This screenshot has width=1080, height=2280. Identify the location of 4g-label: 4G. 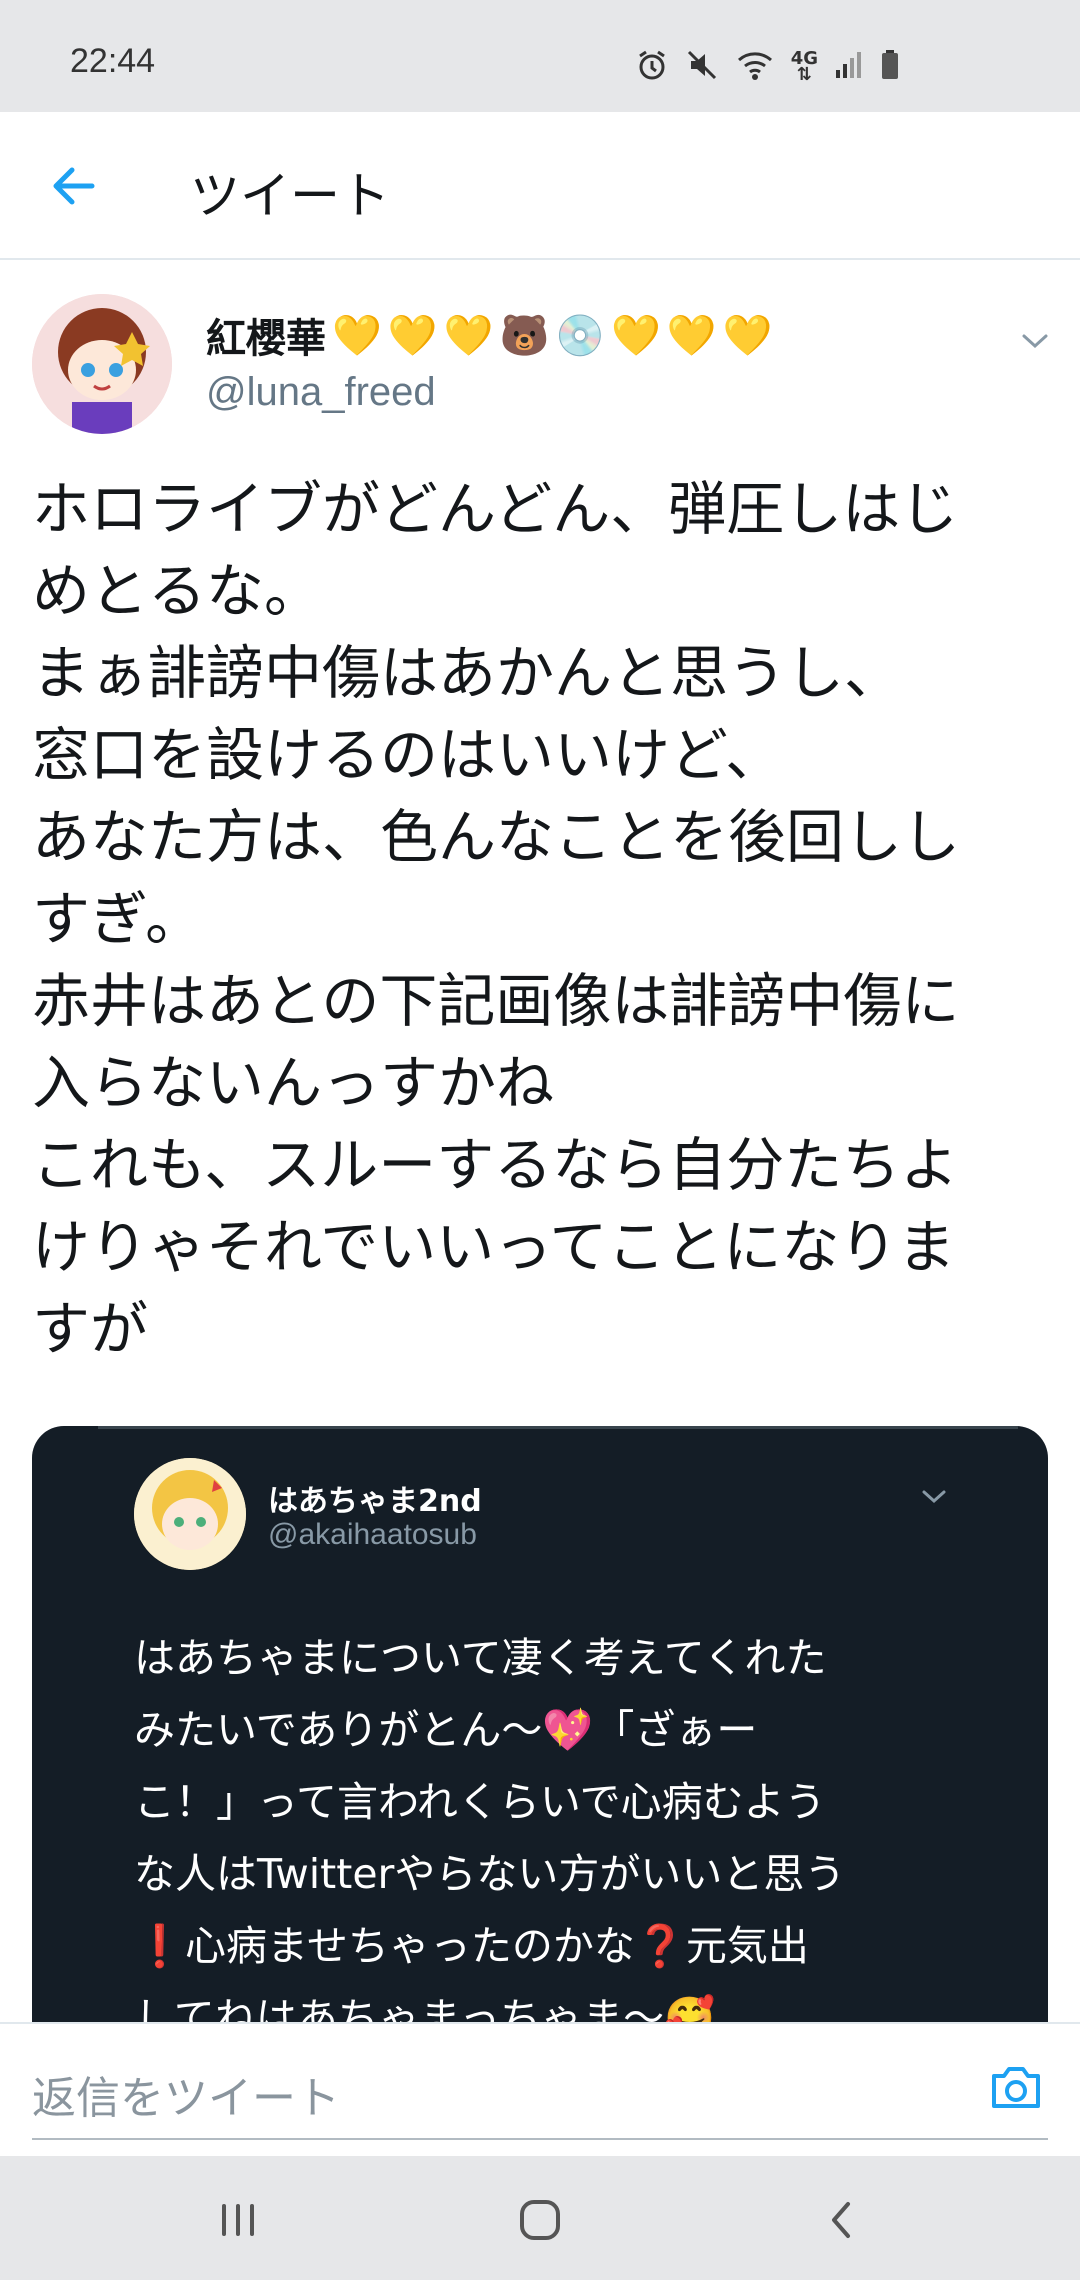
(804, 58).